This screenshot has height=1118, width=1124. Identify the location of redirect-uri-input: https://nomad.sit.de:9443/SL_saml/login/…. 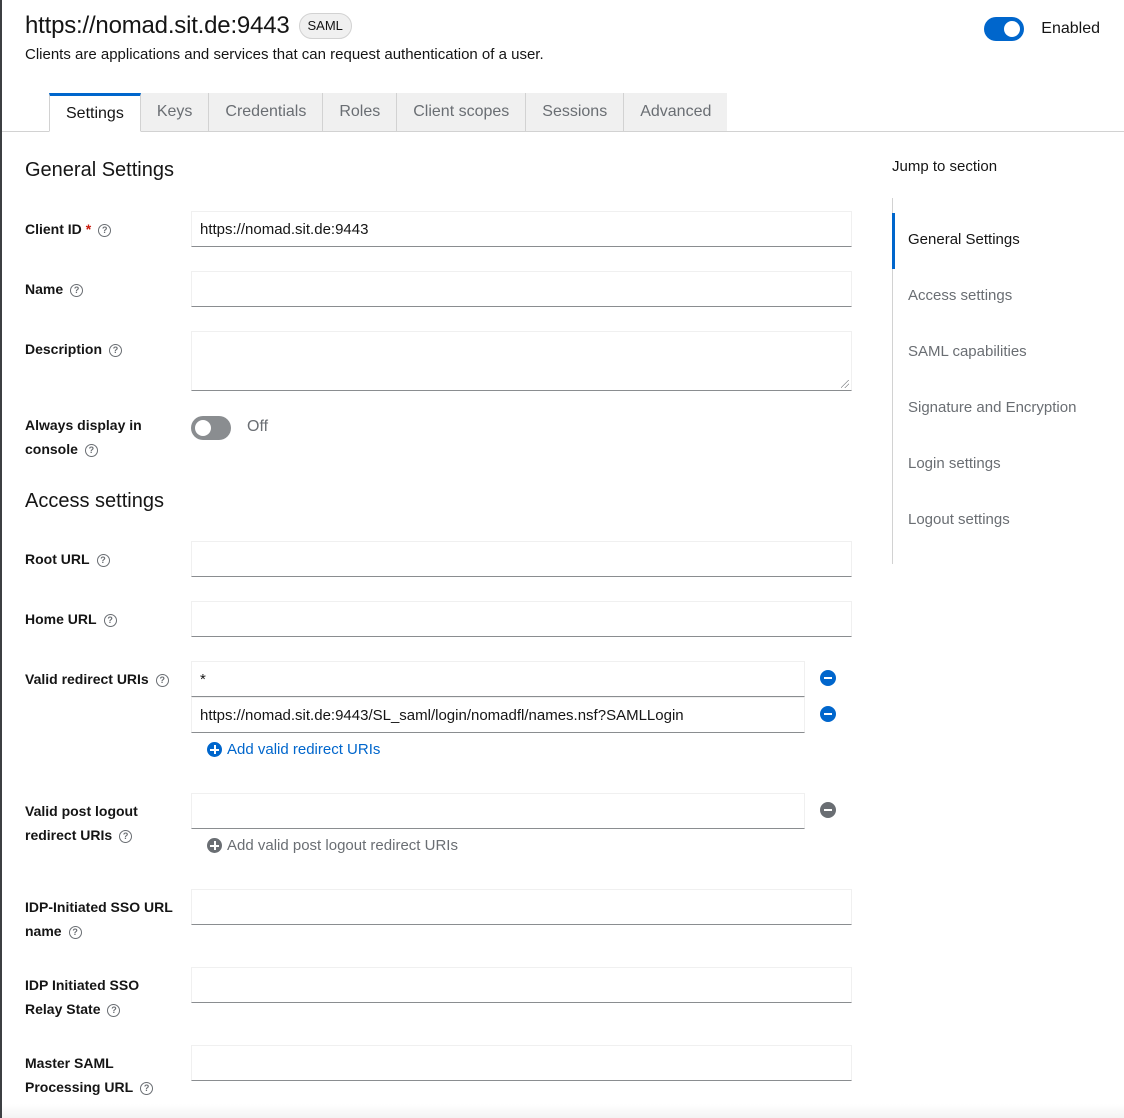
(498, 715).